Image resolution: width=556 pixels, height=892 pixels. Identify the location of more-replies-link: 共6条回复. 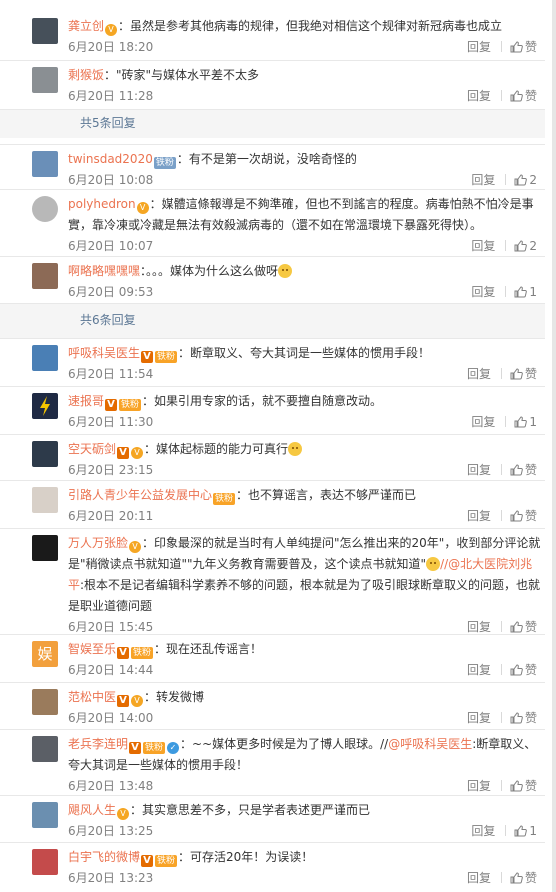
(318, 320).